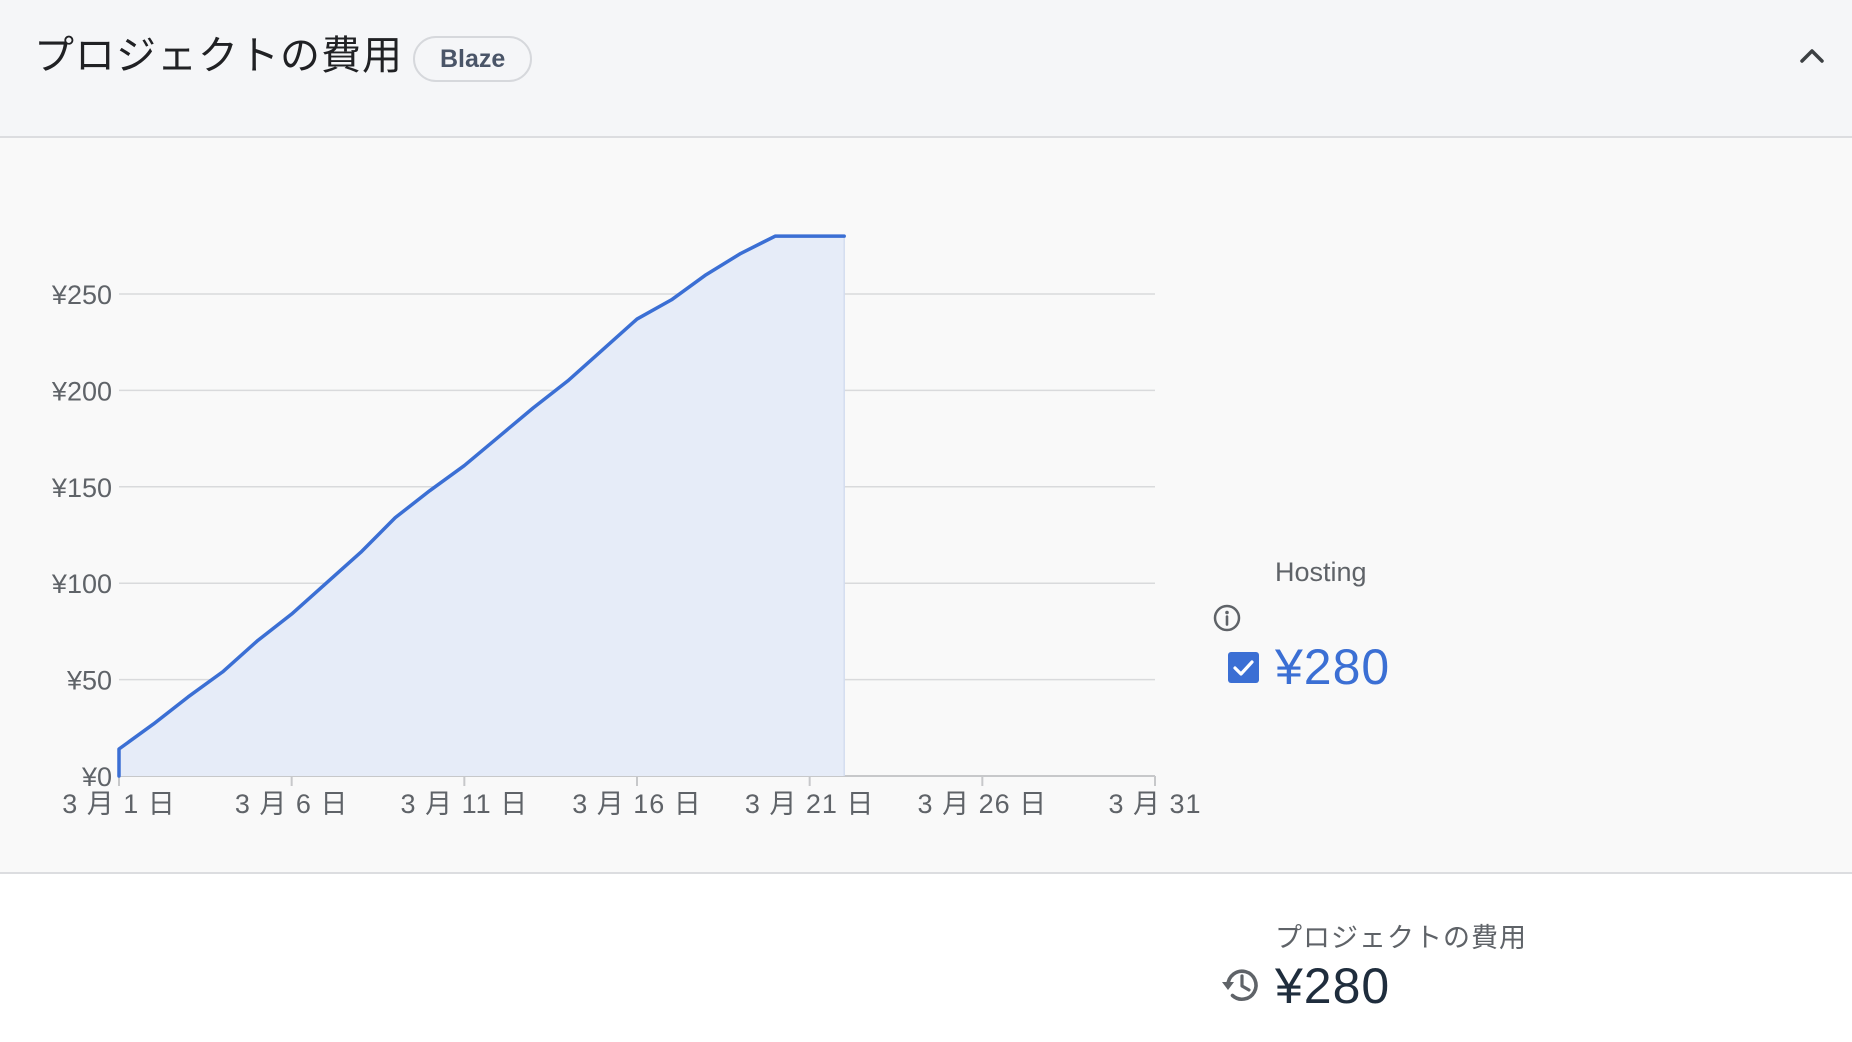  Describe the element at coordinates (292, 804) in the screenshot. I see `x-tick-label: 3 月 6 日` at that location.